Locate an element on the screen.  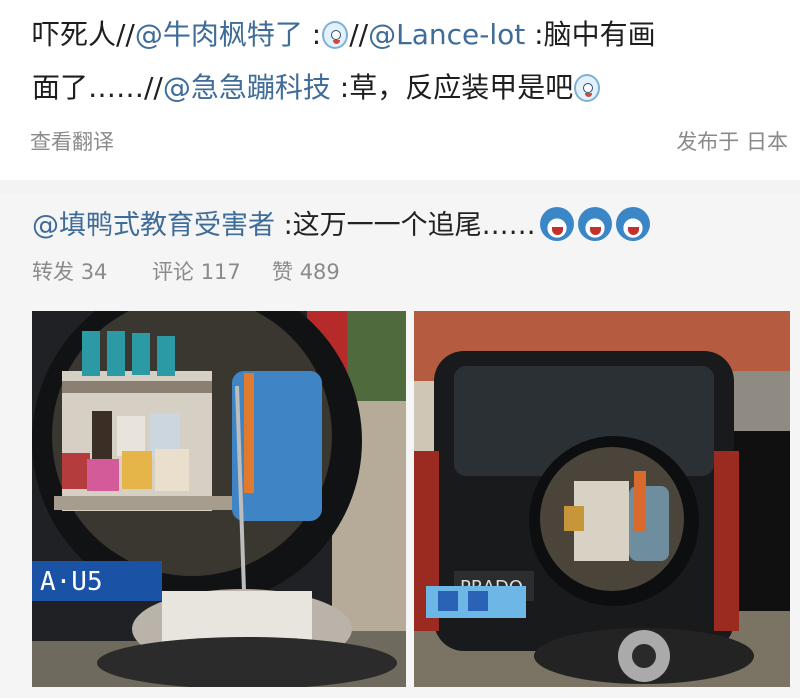
comment-number: 117 is located at coordinates (220, 272).